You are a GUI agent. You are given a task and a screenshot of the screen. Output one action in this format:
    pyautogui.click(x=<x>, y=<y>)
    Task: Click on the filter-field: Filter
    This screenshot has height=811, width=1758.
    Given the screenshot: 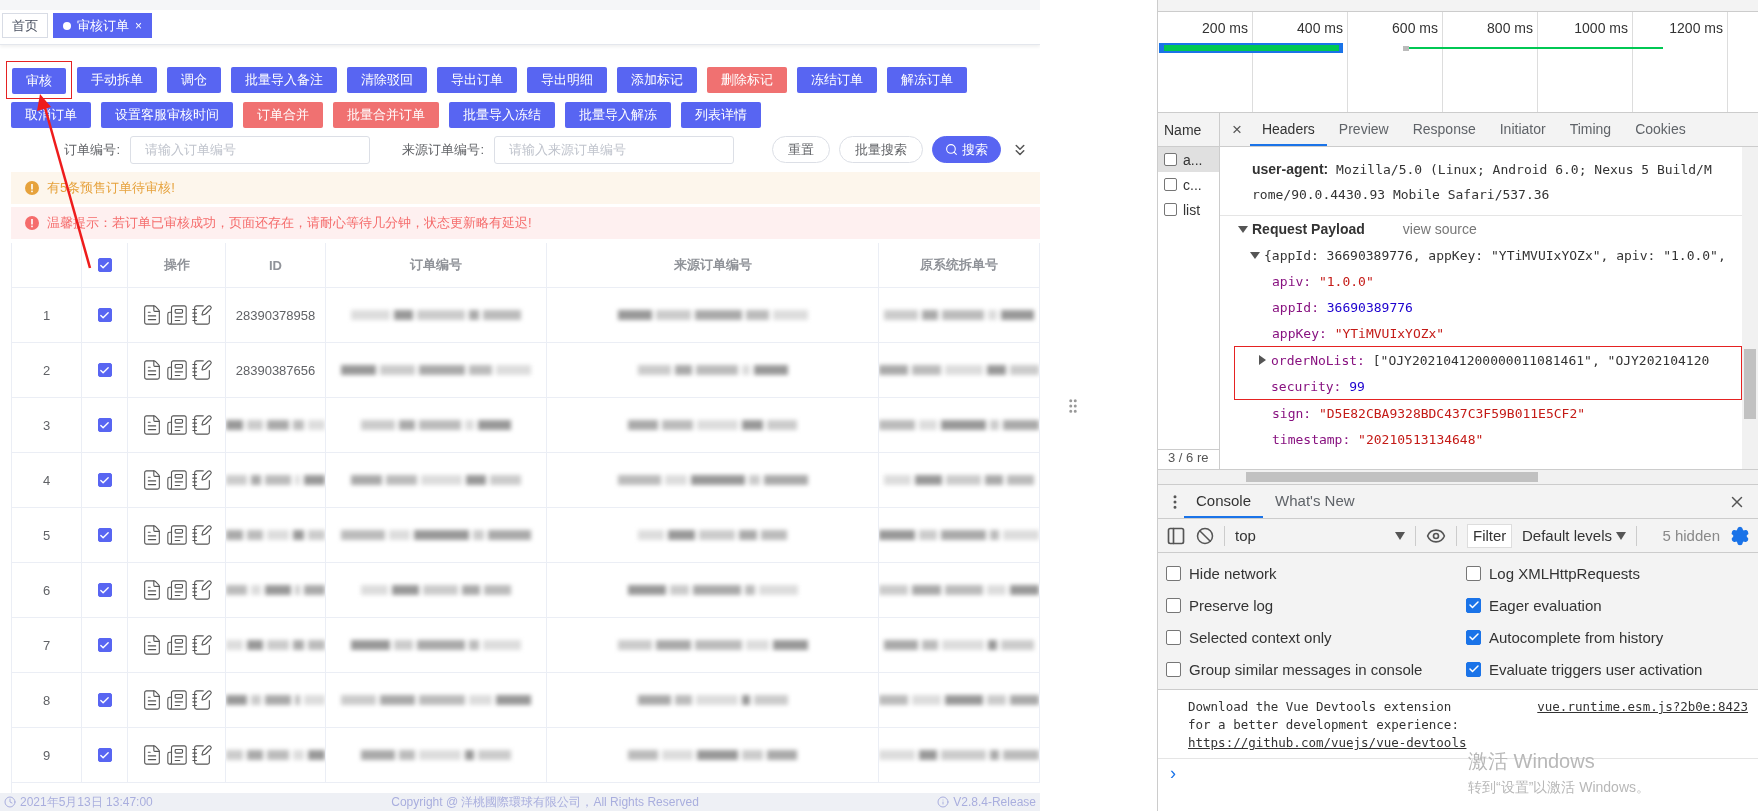 What is the action you would take?
    pyautogui.click(x=1489, y=535)
    